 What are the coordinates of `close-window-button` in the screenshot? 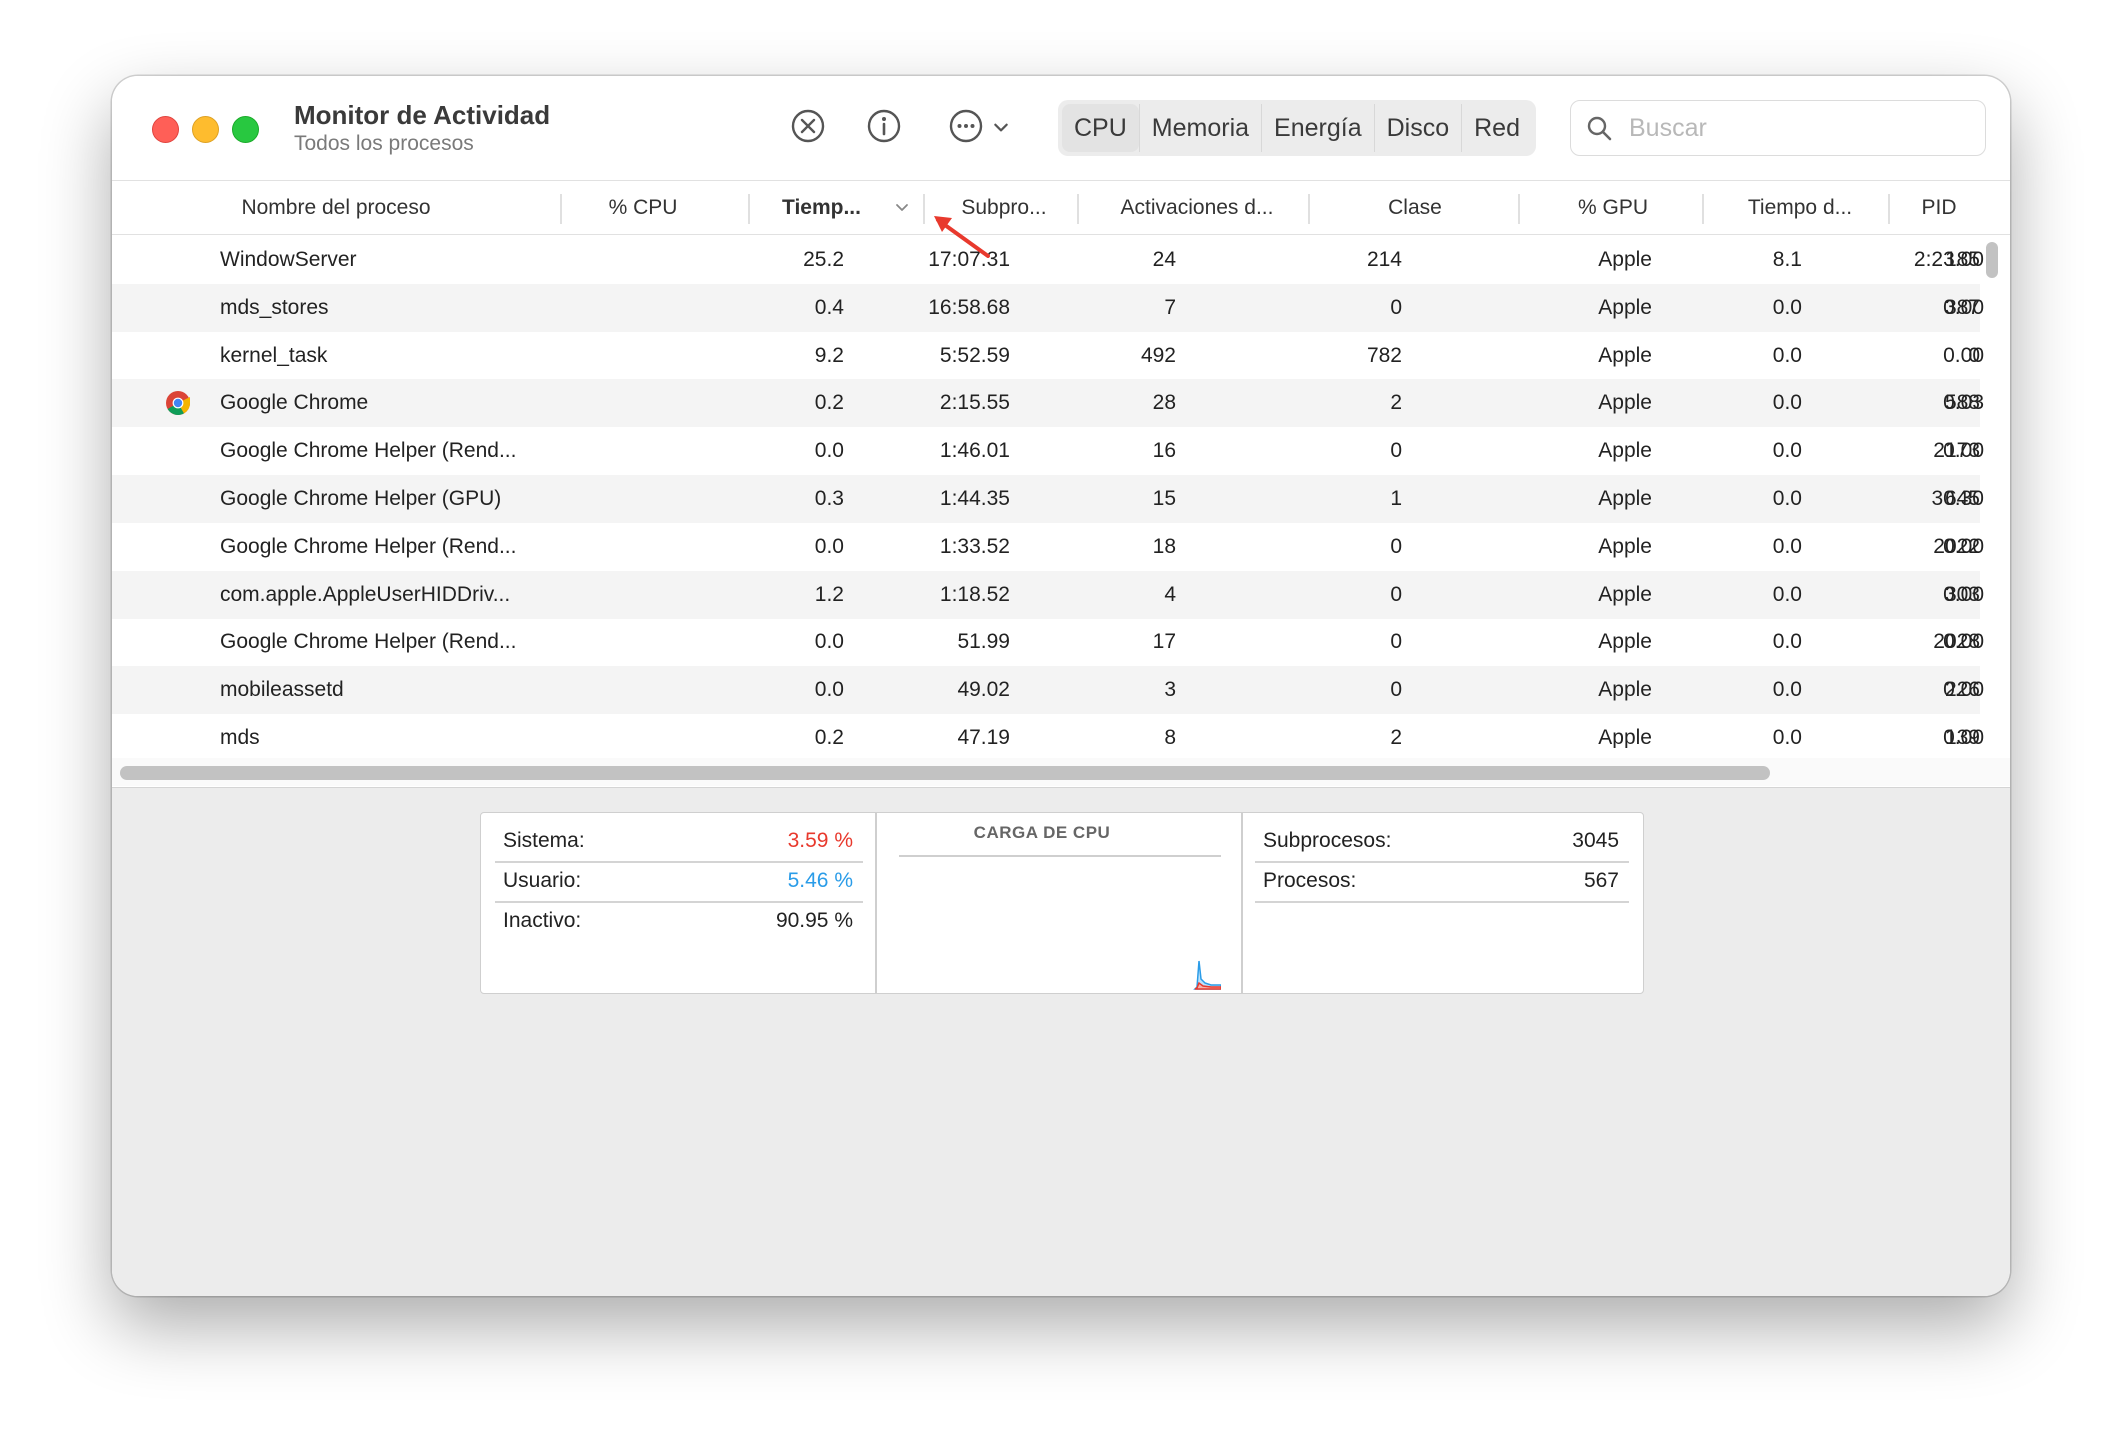 It's located at (165, 129).